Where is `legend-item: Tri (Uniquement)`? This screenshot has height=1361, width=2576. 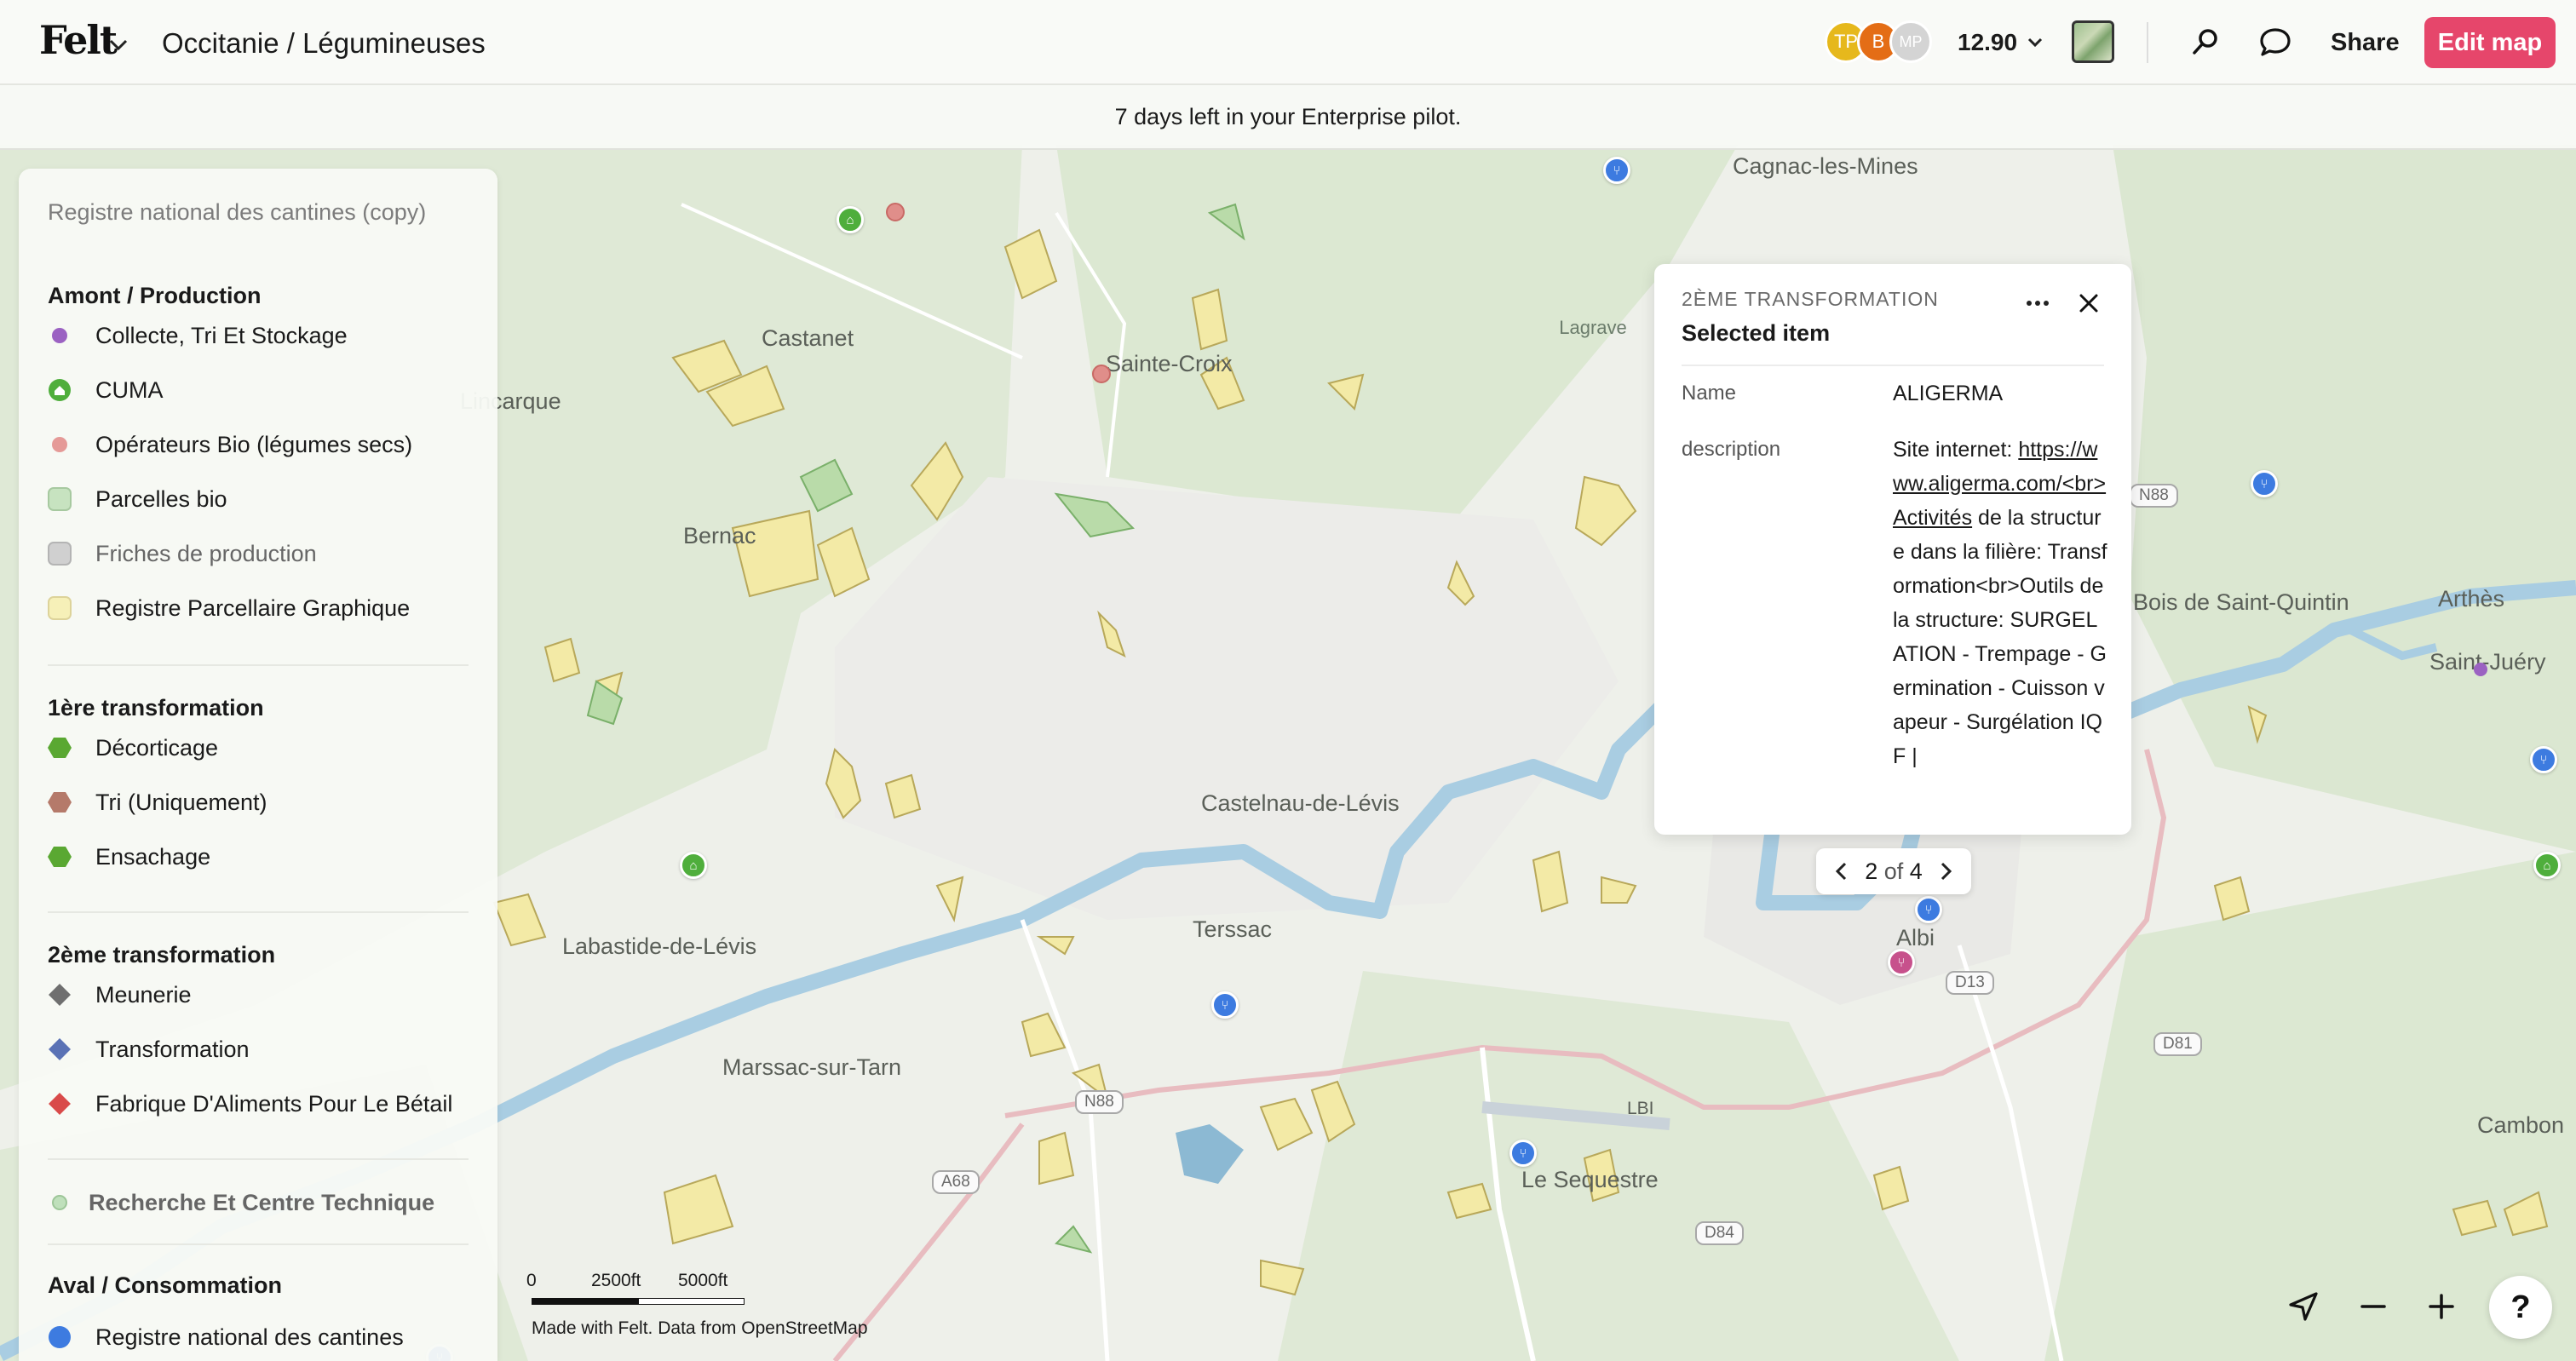
legend-item: Tri (Uniquement) is located at coordinates (157, 802).